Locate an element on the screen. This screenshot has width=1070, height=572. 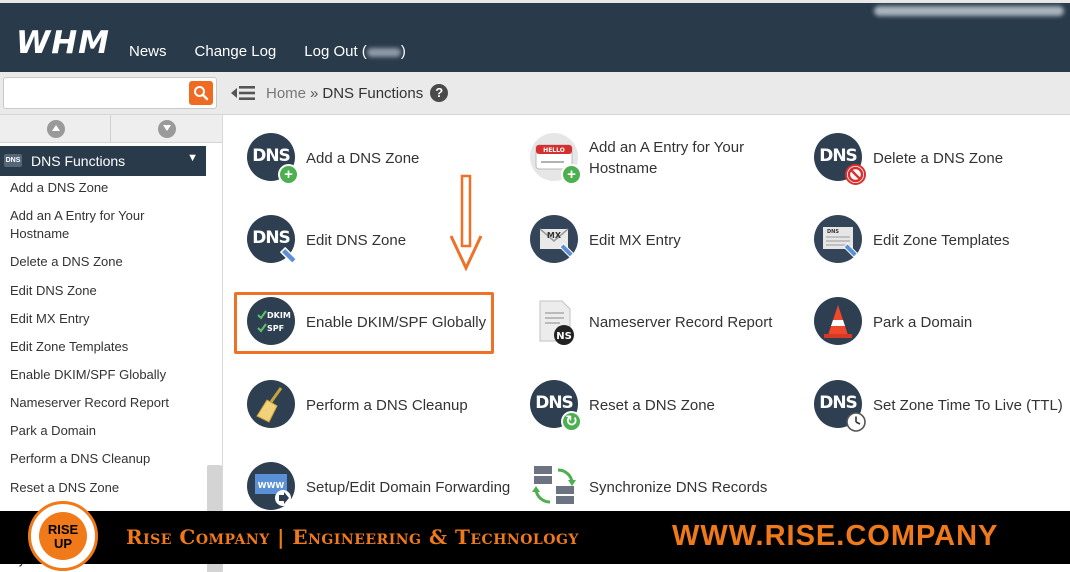
tile-edit-dns-zone: DNS Edit DNS Zone is located at coordinates (326, 240).